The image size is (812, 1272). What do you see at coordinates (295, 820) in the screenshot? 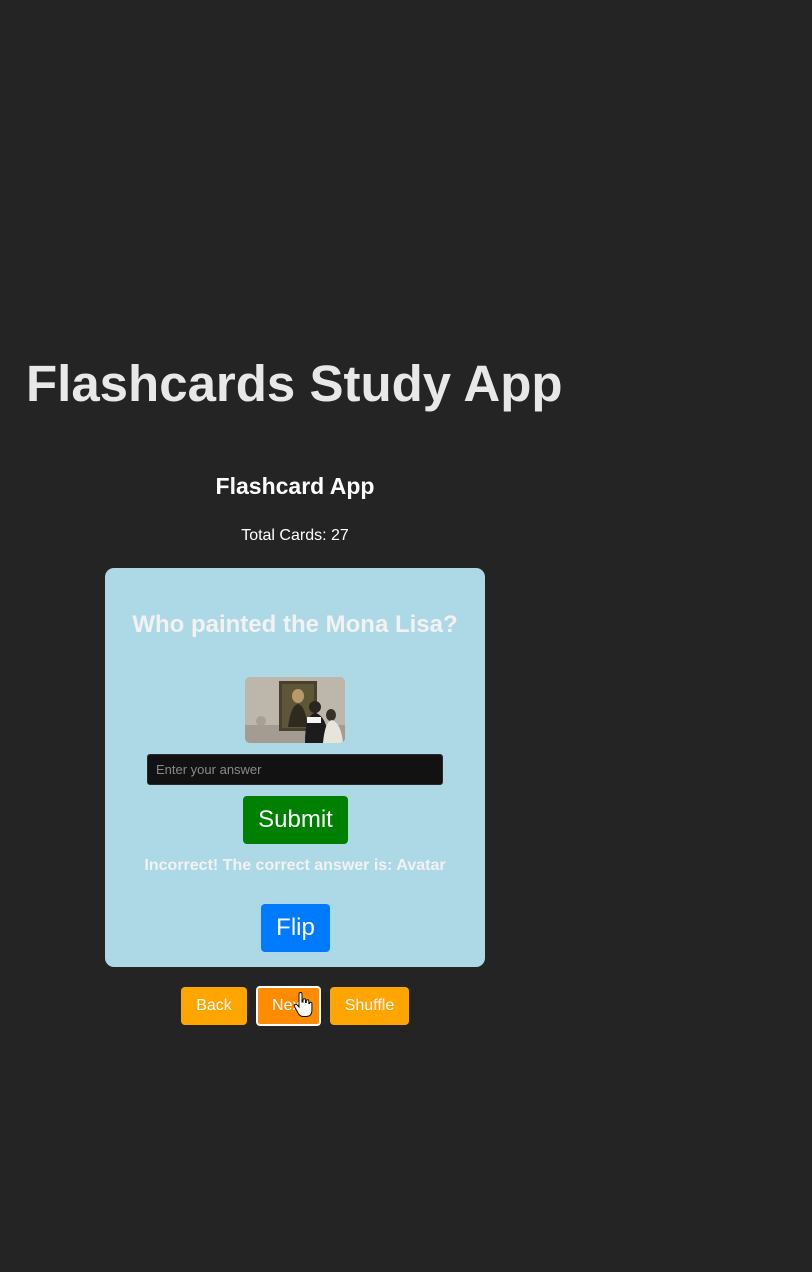
I see `submit-button: Submit` at bounding box center [295, 820].